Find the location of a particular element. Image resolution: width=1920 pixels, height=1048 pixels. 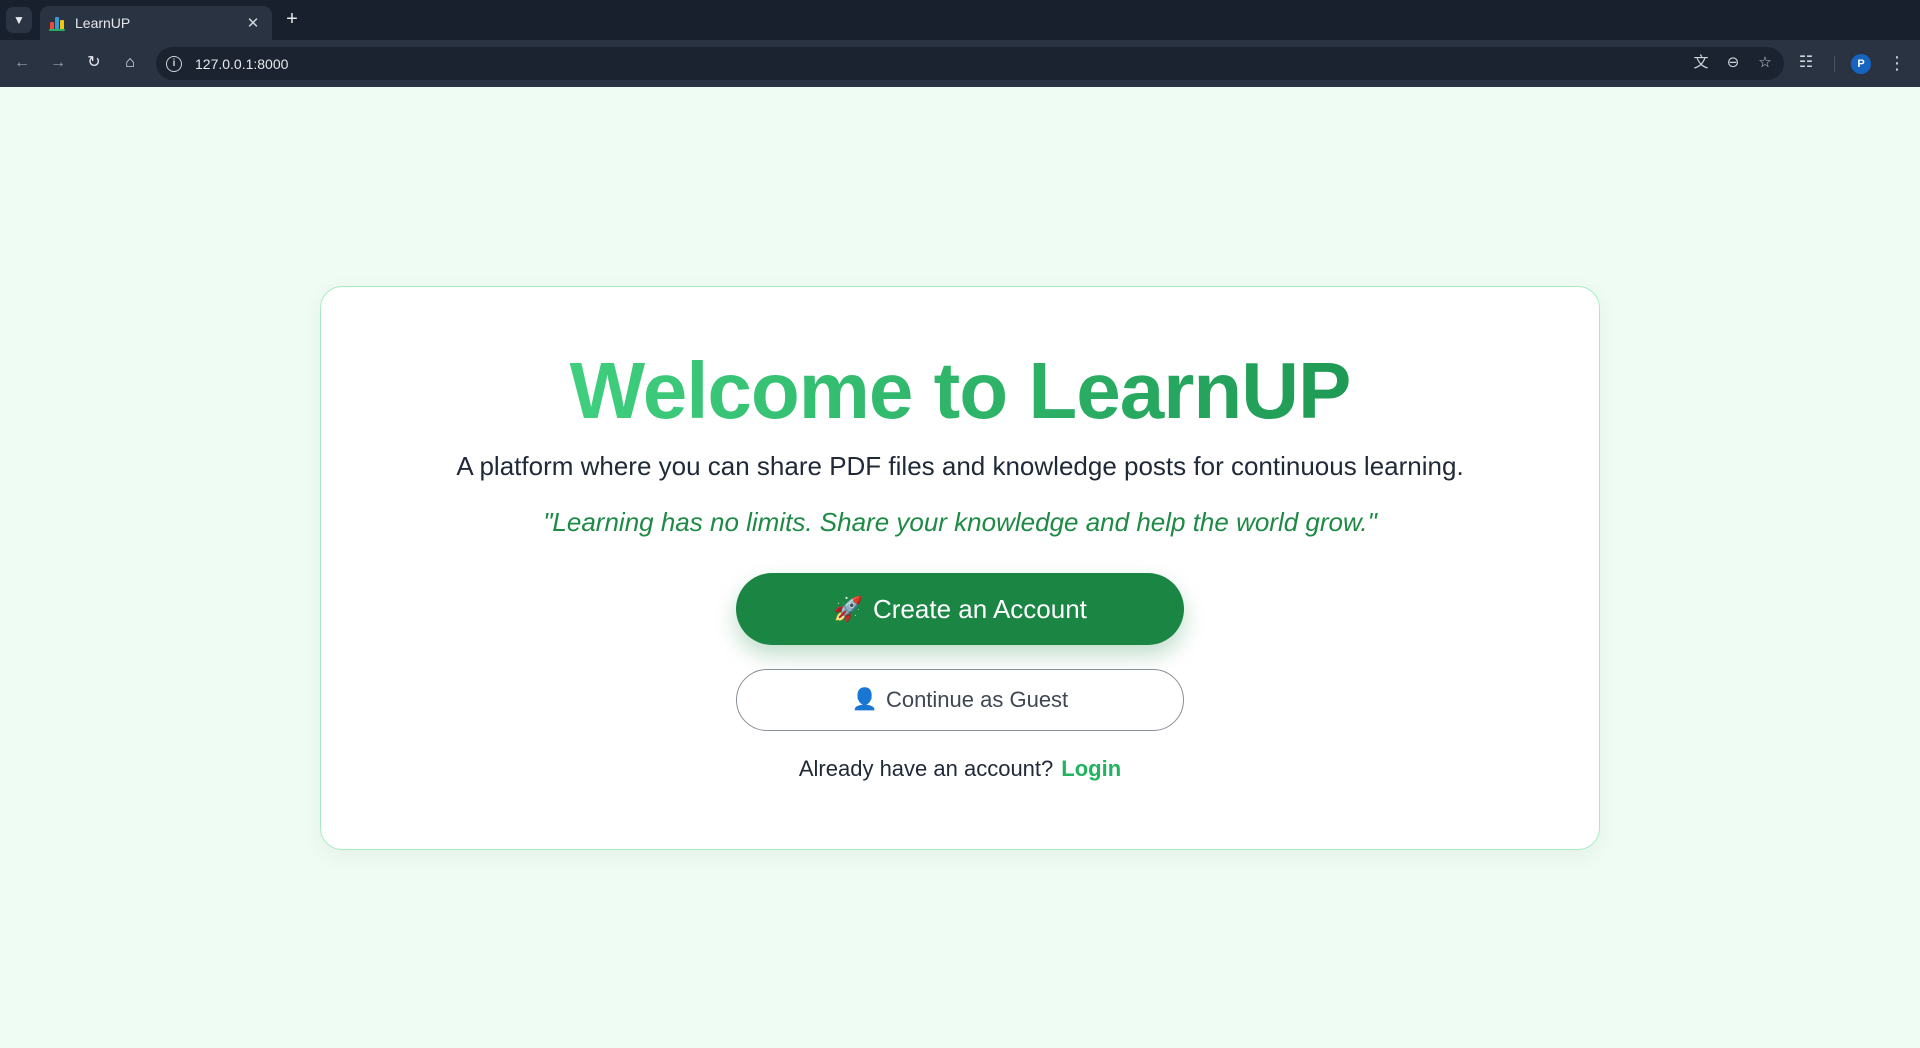

login-link: Login is located at coordinates (1091, 769).